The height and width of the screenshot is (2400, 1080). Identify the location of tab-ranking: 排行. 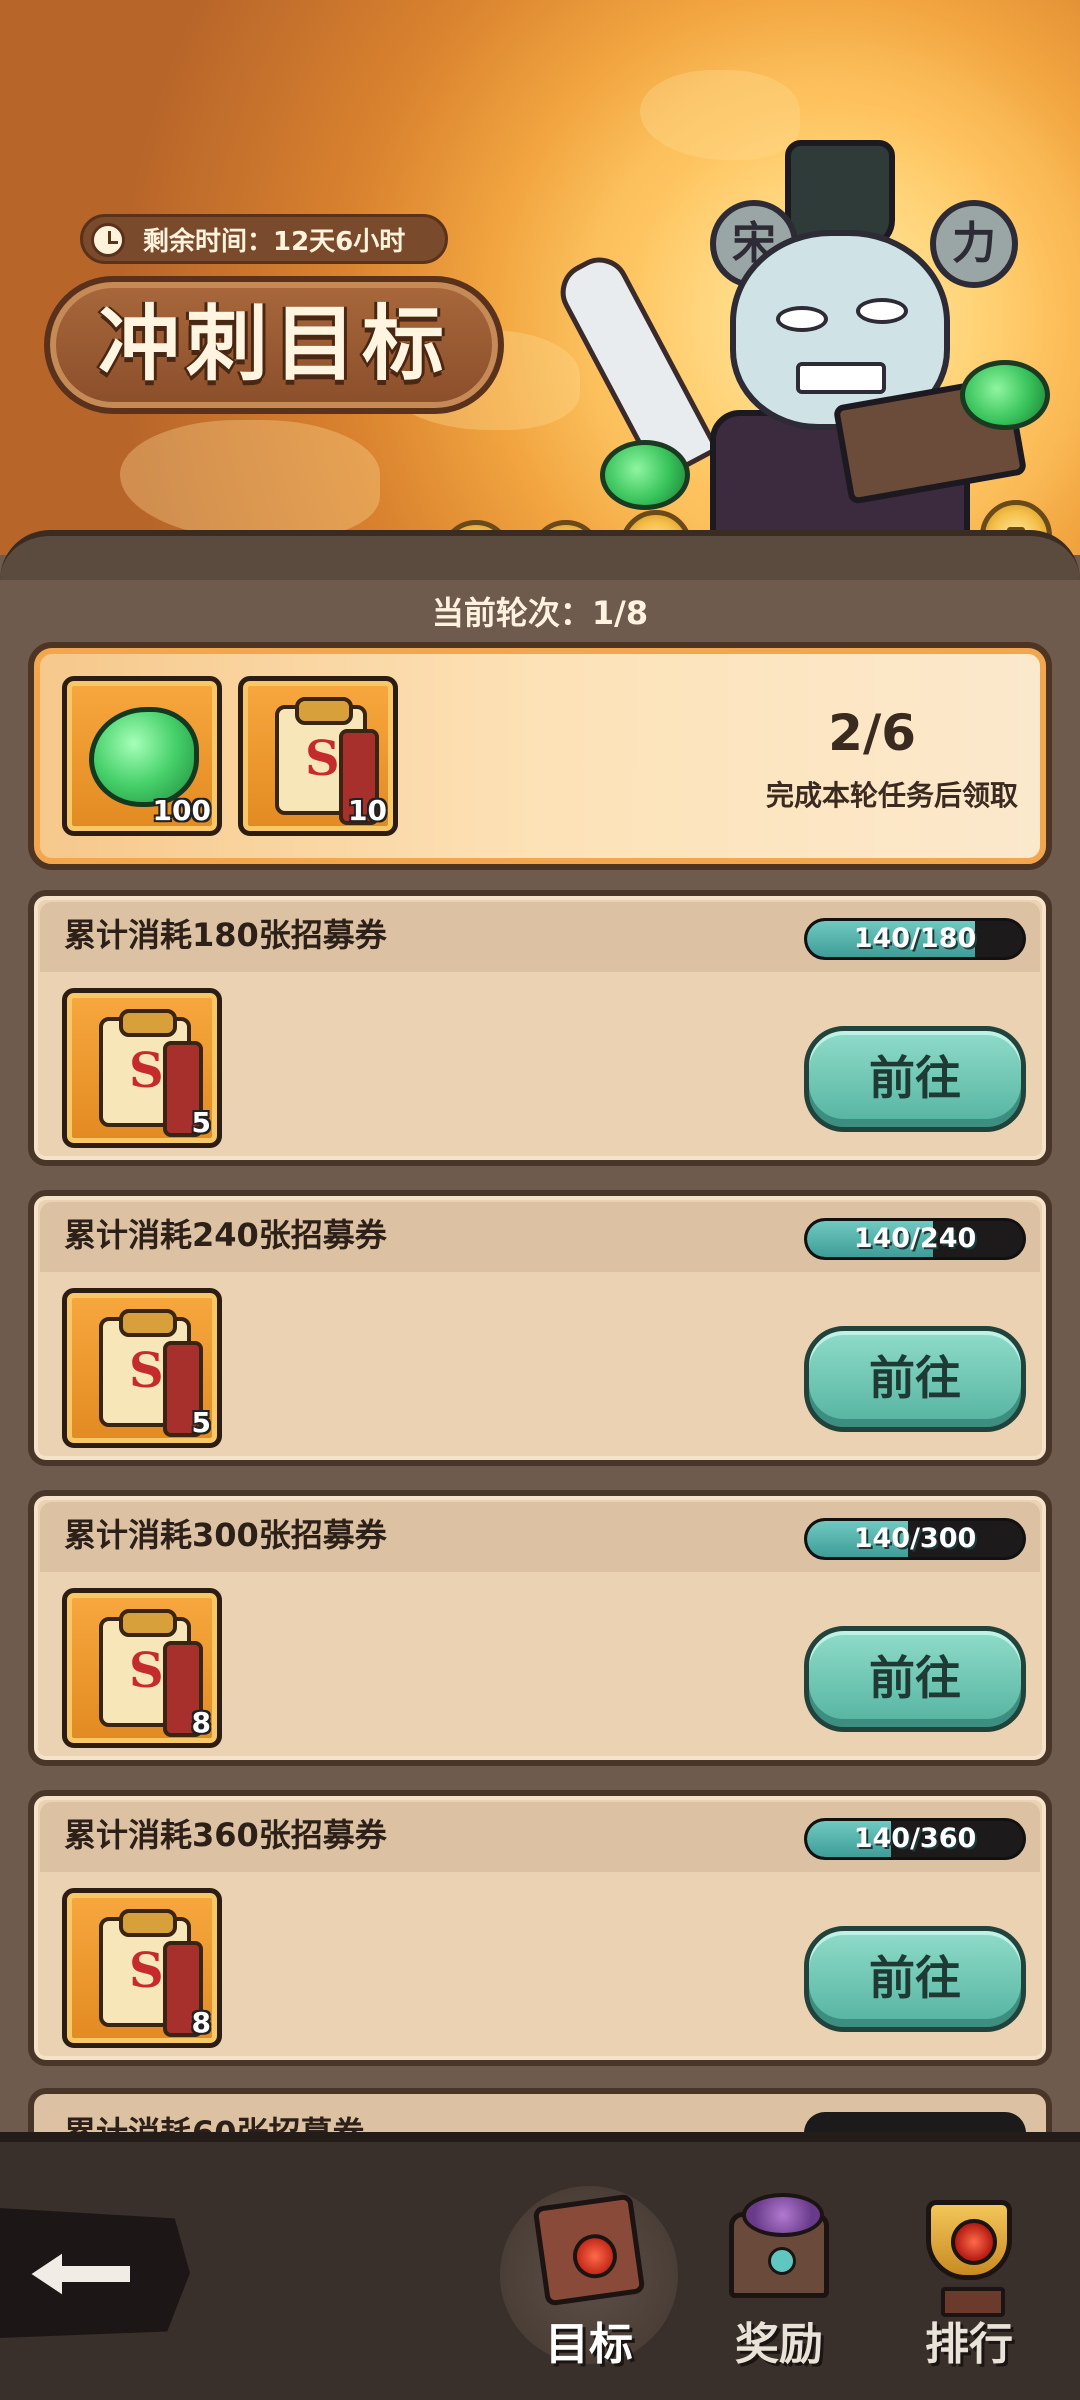
(969, 2285).